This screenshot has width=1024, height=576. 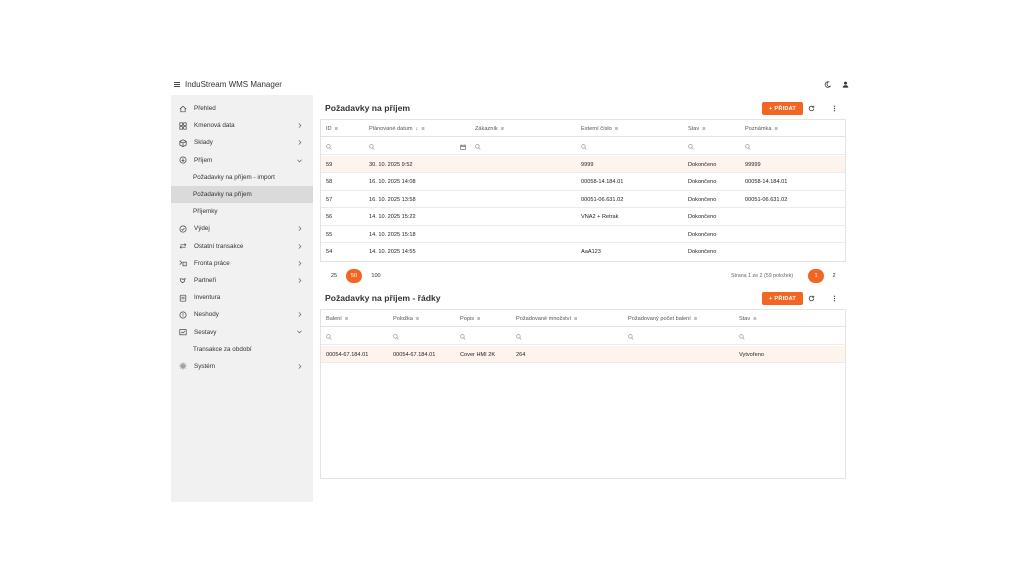 What do you see at coordinates (234, 177) in the screenshot?
I see `sidebar-item-label: Požadavky na příjem - import` at bounding box center [234, 177].